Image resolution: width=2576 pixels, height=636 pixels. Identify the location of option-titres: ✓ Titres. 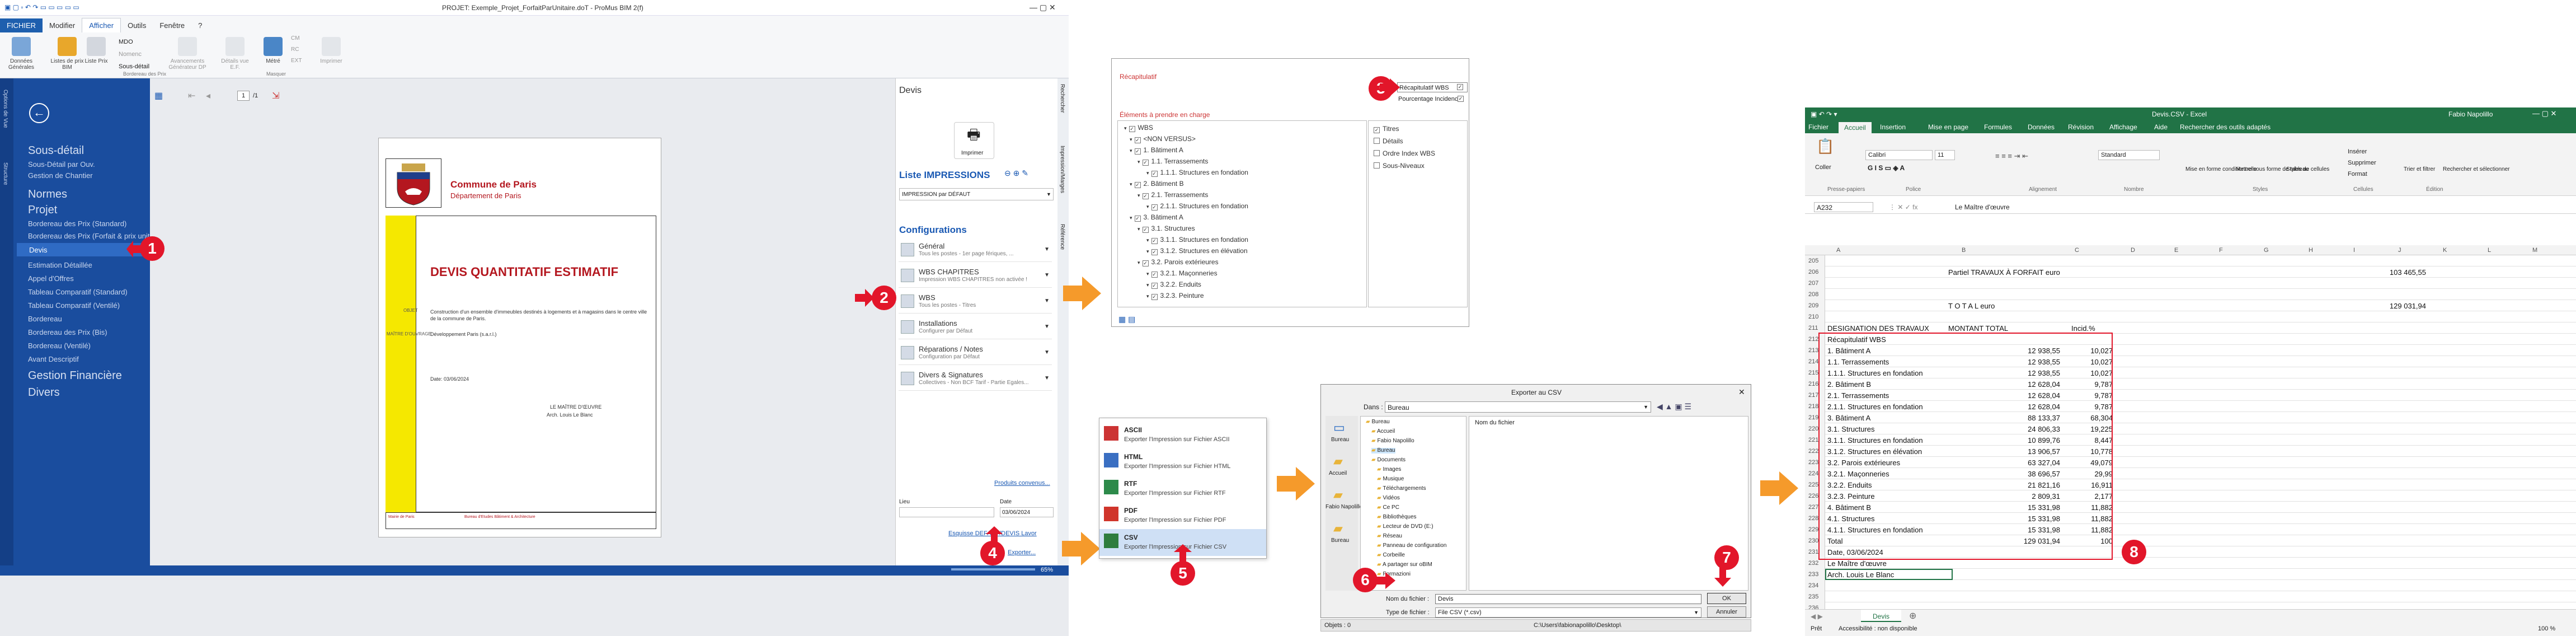
(1386, 129).